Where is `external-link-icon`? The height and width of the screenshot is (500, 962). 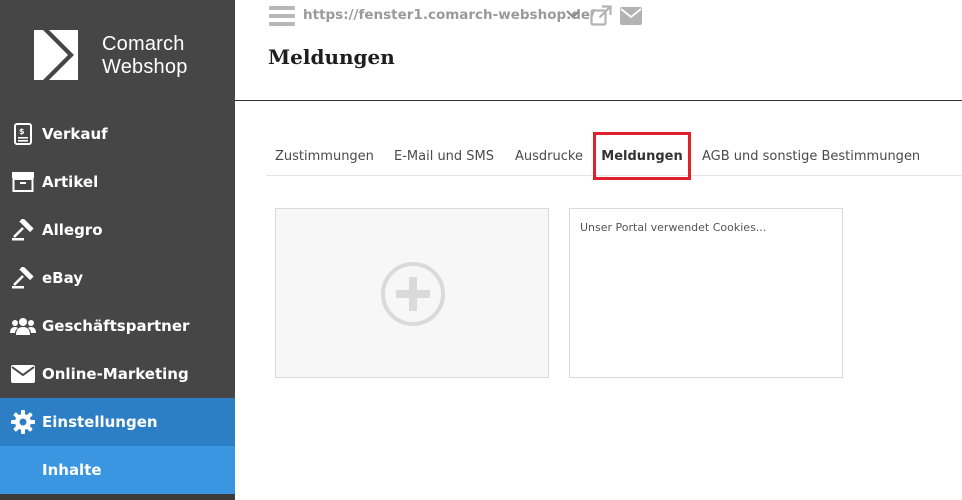
external-link-icon is located at coordinates (601, 16).